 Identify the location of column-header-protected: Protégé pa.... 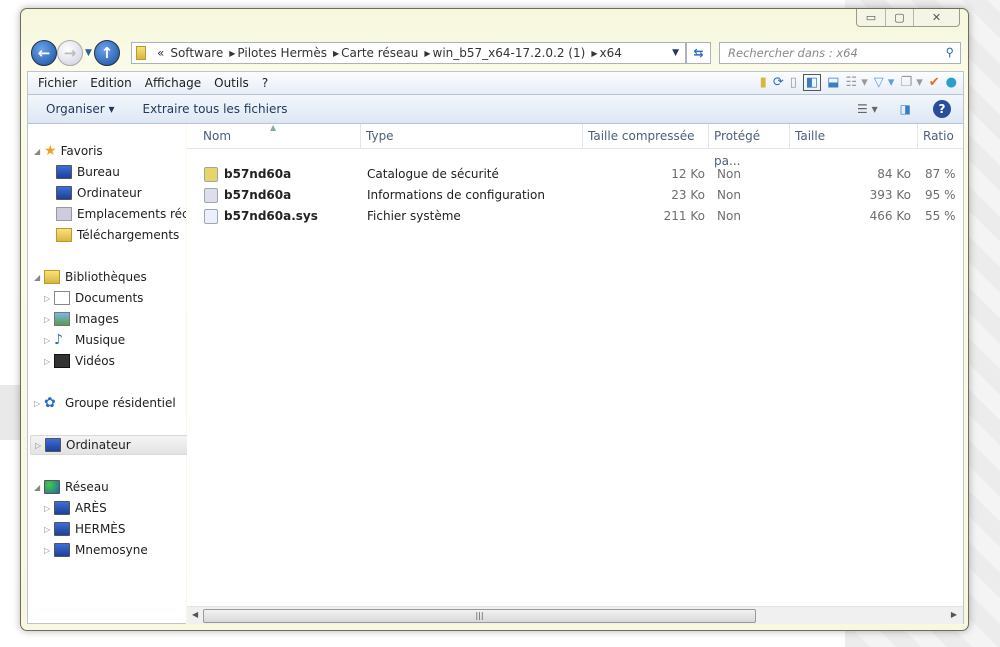
(749, 146).